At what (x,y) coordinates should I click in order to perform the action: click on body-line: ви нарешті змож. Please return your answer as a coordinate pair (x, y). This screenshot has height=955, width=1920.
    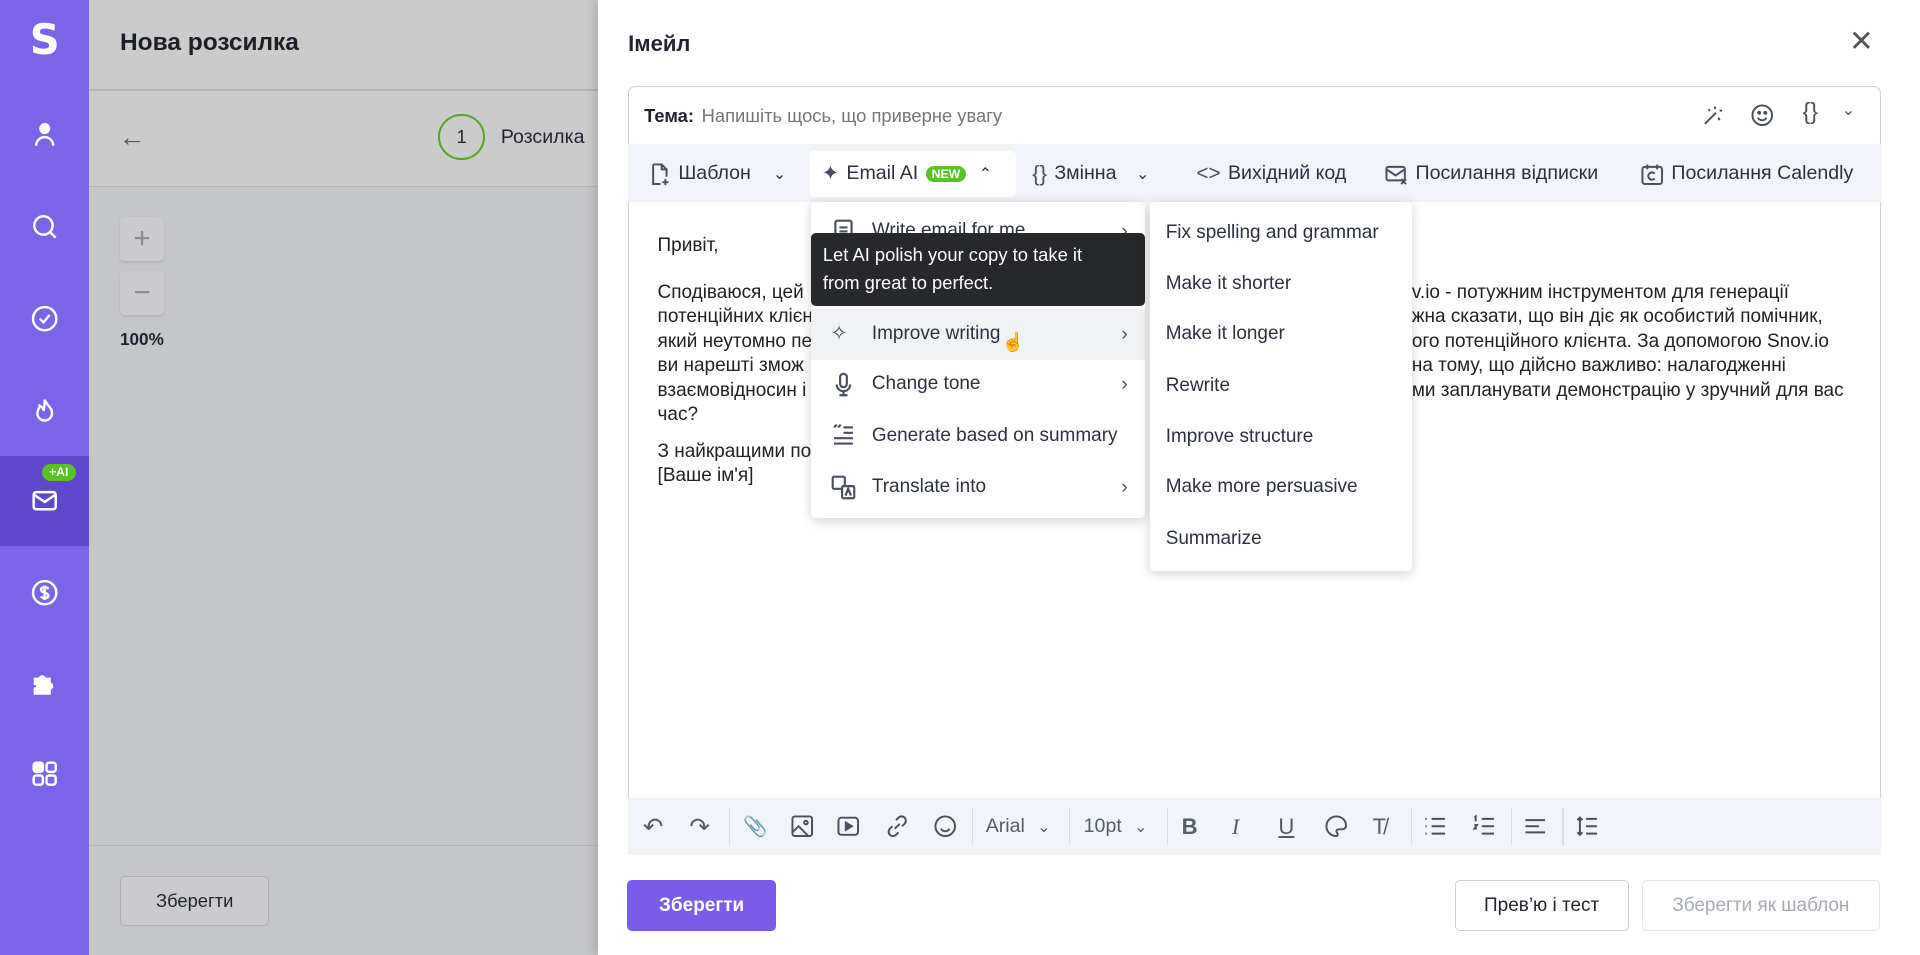
    Looking at the image, I should click on (731, 366).